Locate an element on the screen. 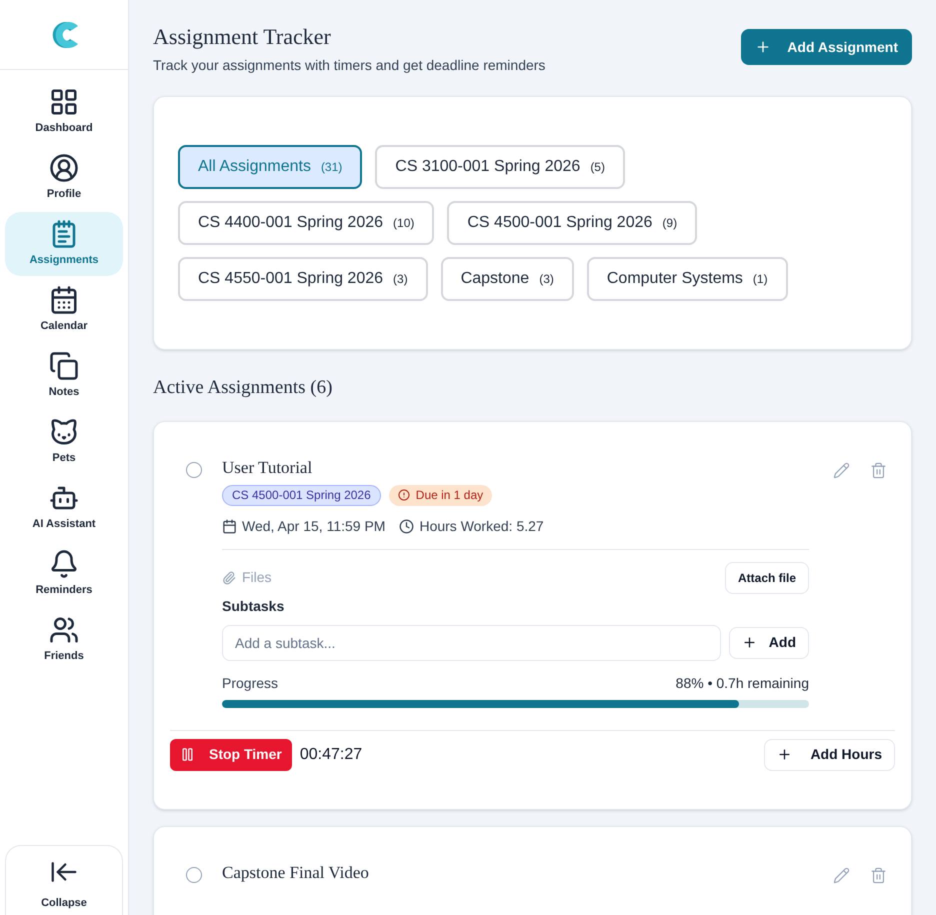 This screenshot has width=936, height=915. attach-file-button: Attach file is located at coordinates (766, 578).